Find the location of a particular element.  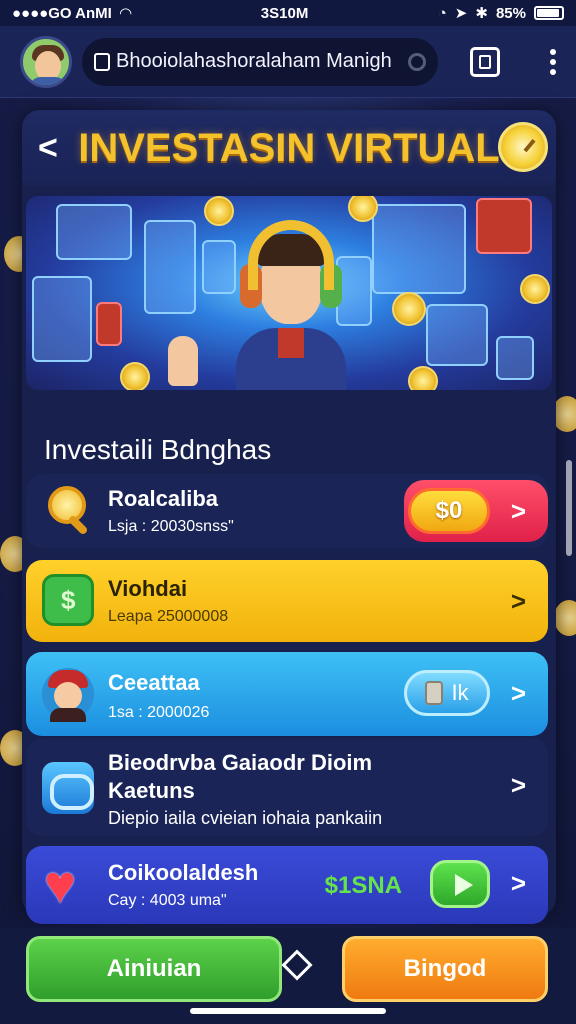

tabs-icon is located at coordinates (485, 61).